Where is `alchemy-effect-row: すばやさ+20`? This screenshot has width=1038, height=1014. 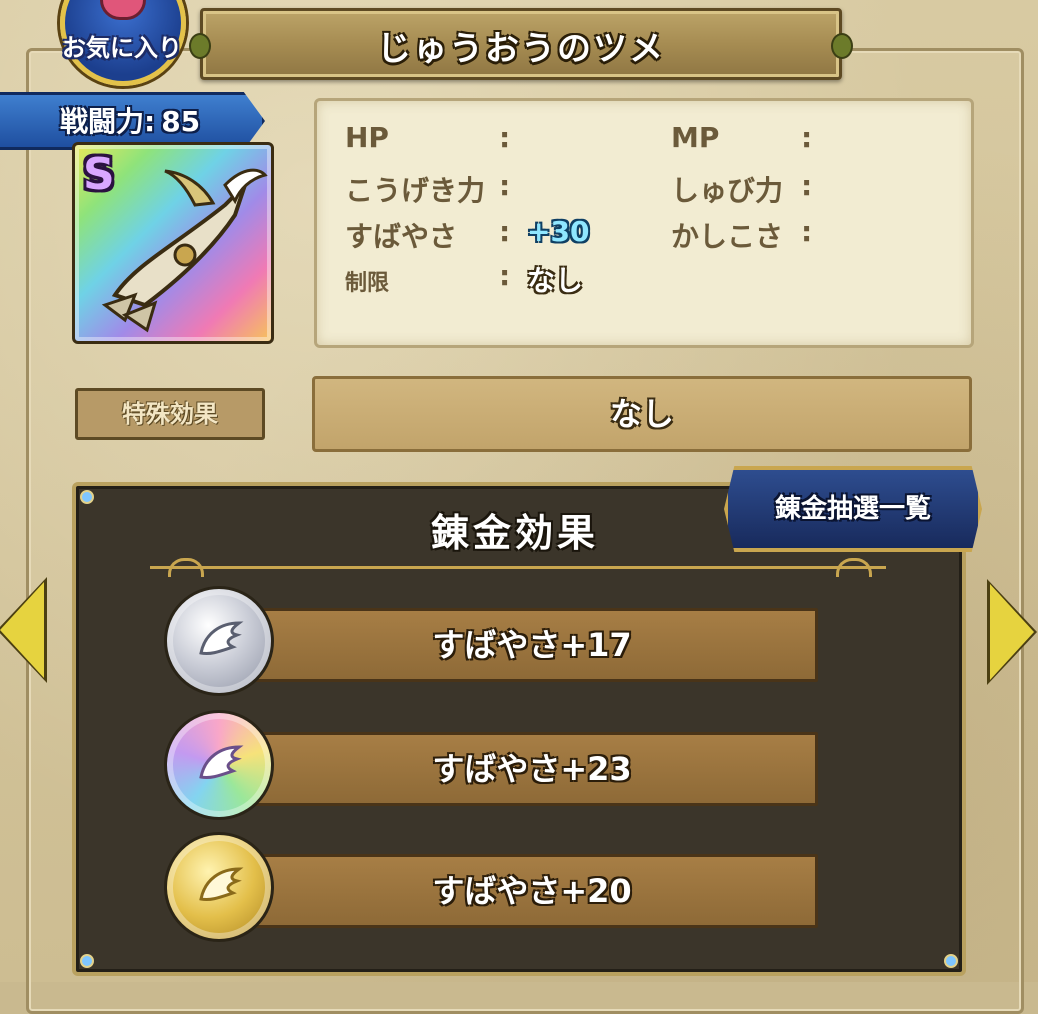
alchemy-effect-row: すばやさ+20 is located at coordinates (491, 886).